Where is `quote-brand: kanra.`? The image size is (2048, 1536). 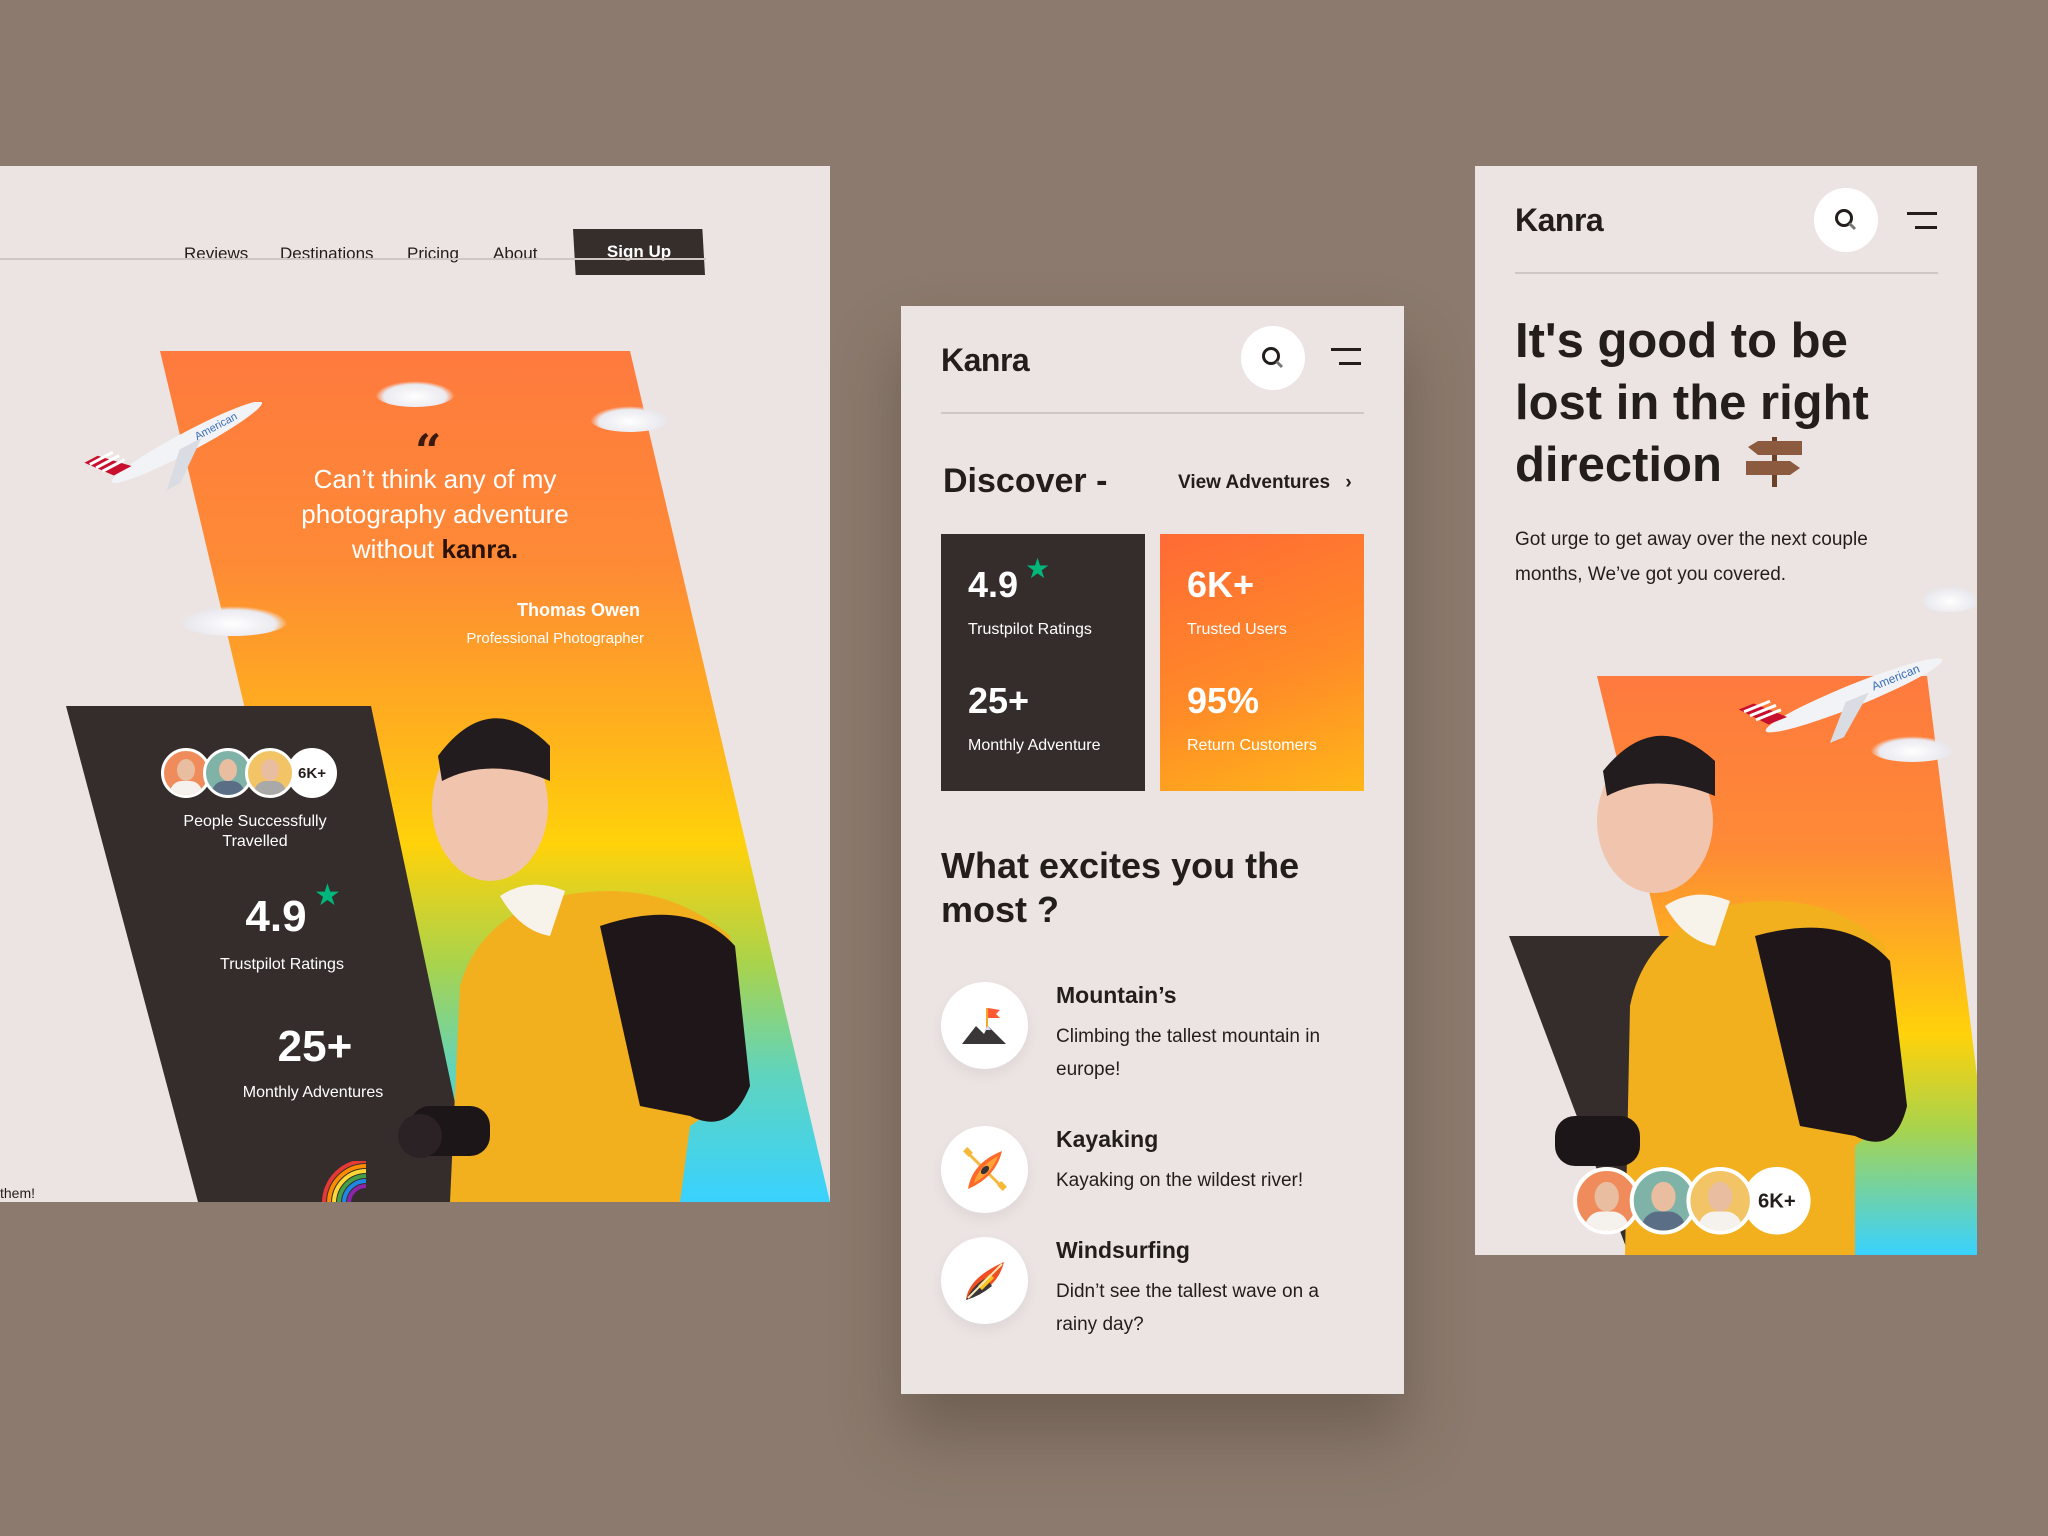
quote-brand: kanra. is located at coordinates (480, 549).